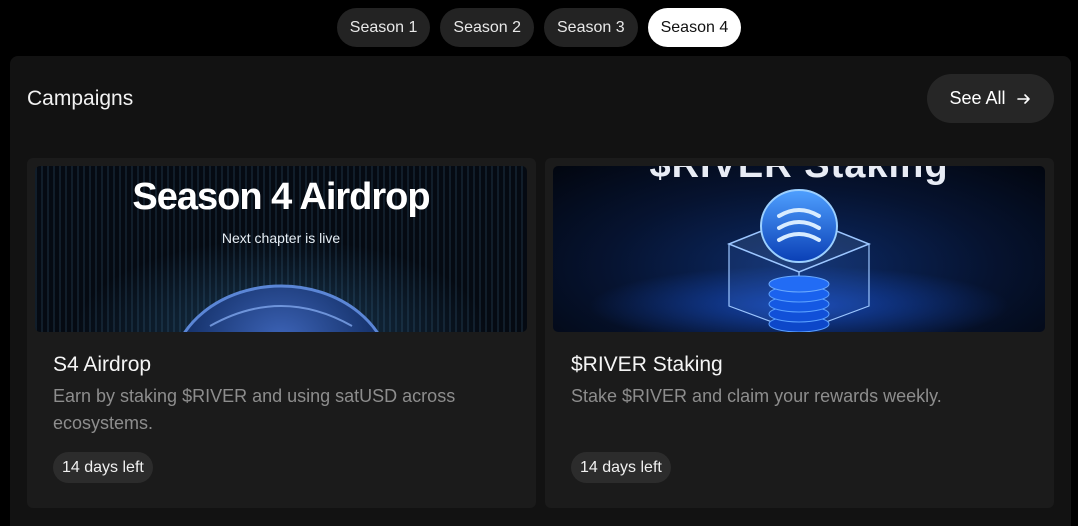 The height and width of the screenshot is (526, 1078). What do you see at coordinates (694, 27) in the screenshot?
I see `tab-season-4: Season 4` at bounding box center [694, 27].